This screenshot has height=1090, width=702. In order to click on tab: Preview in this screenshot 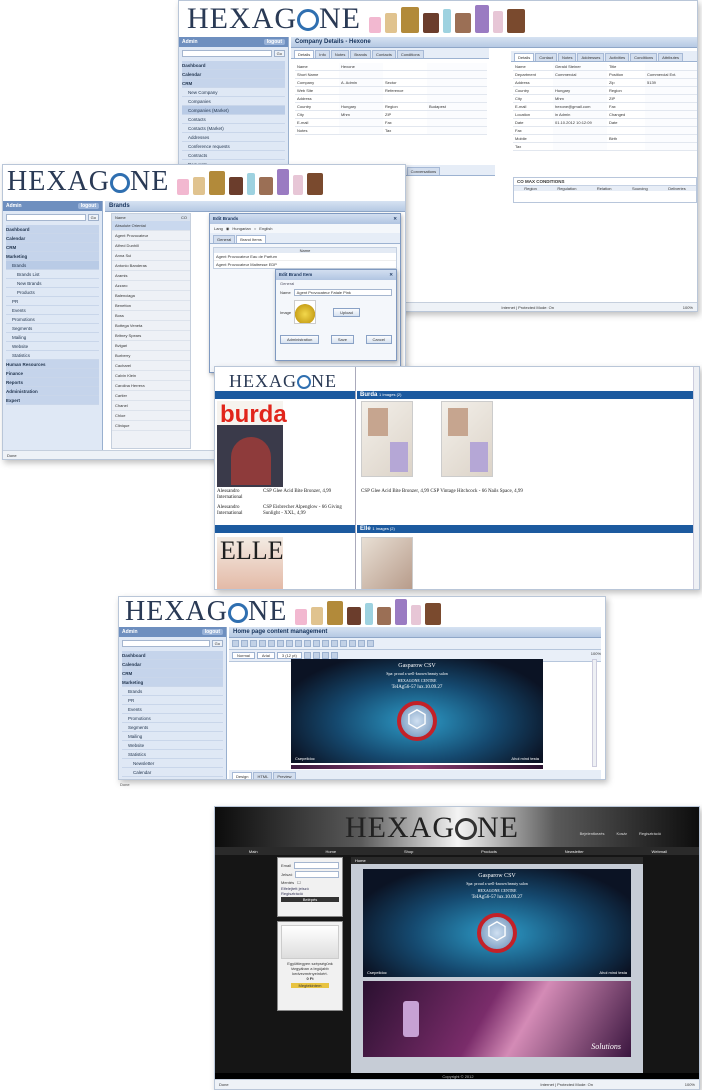, I will do `click(284, 775)`.